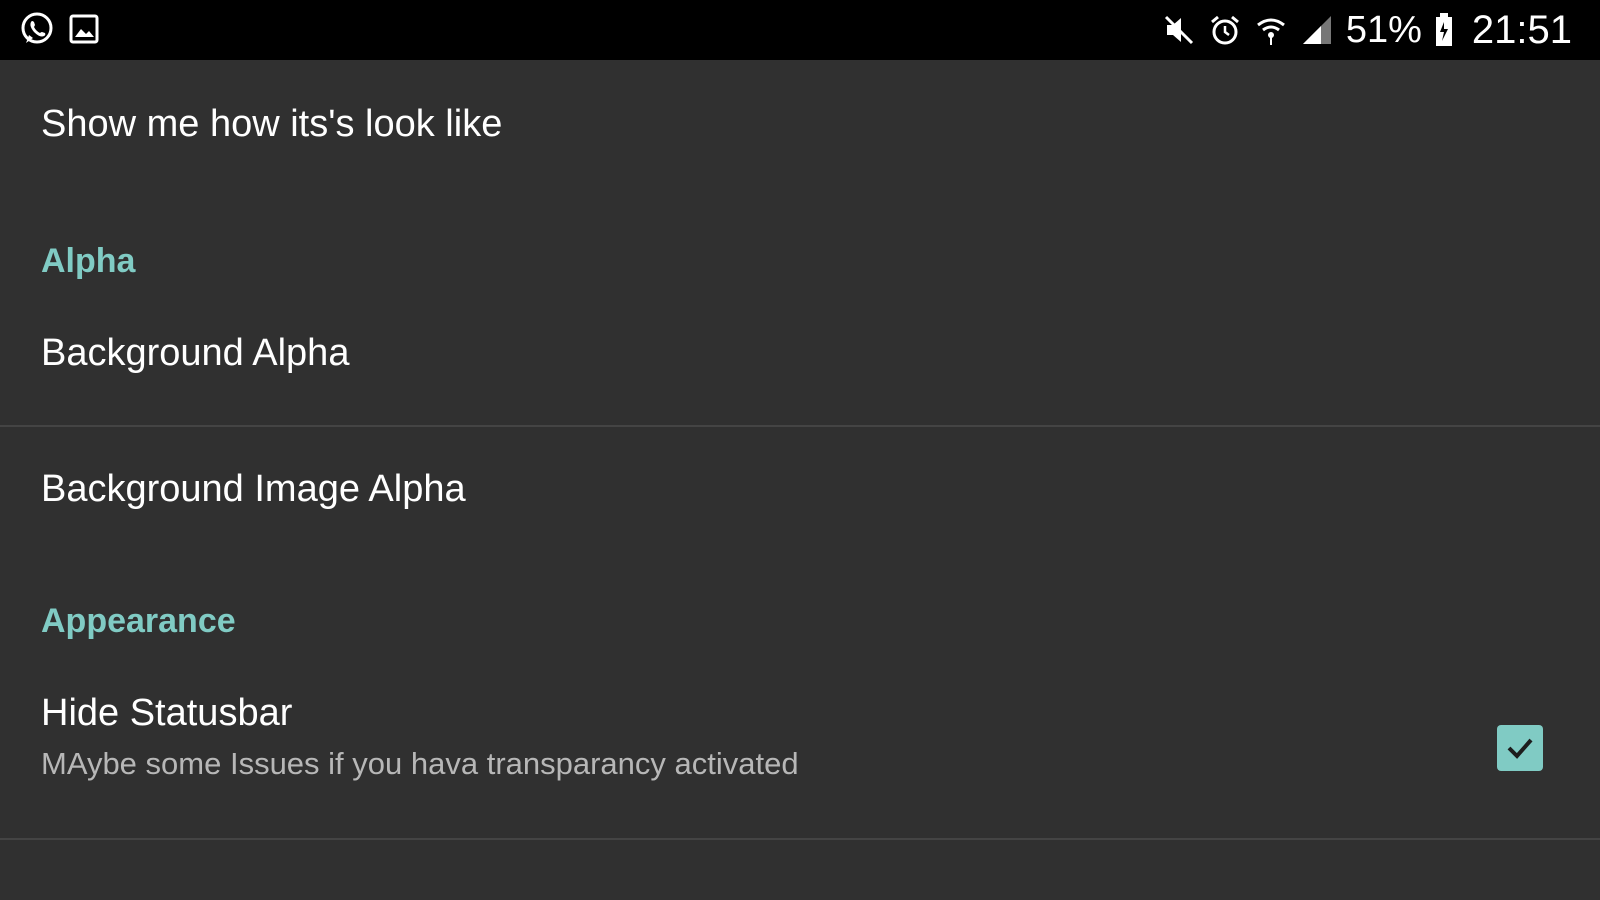 This screenshot has width=1600, height=900. I want to click on preview-preference: Show me how its's look like, so click(271, 124).